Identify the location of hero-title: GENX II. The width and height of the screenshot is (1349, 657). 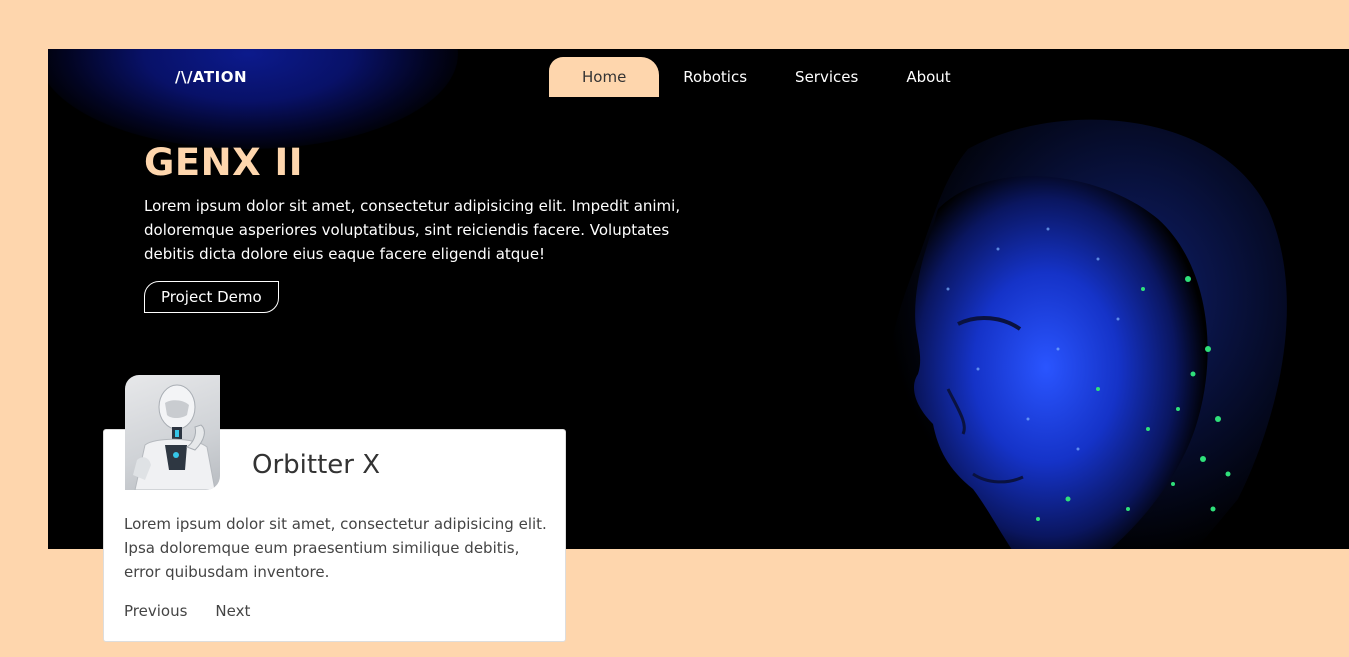
(224, 162).